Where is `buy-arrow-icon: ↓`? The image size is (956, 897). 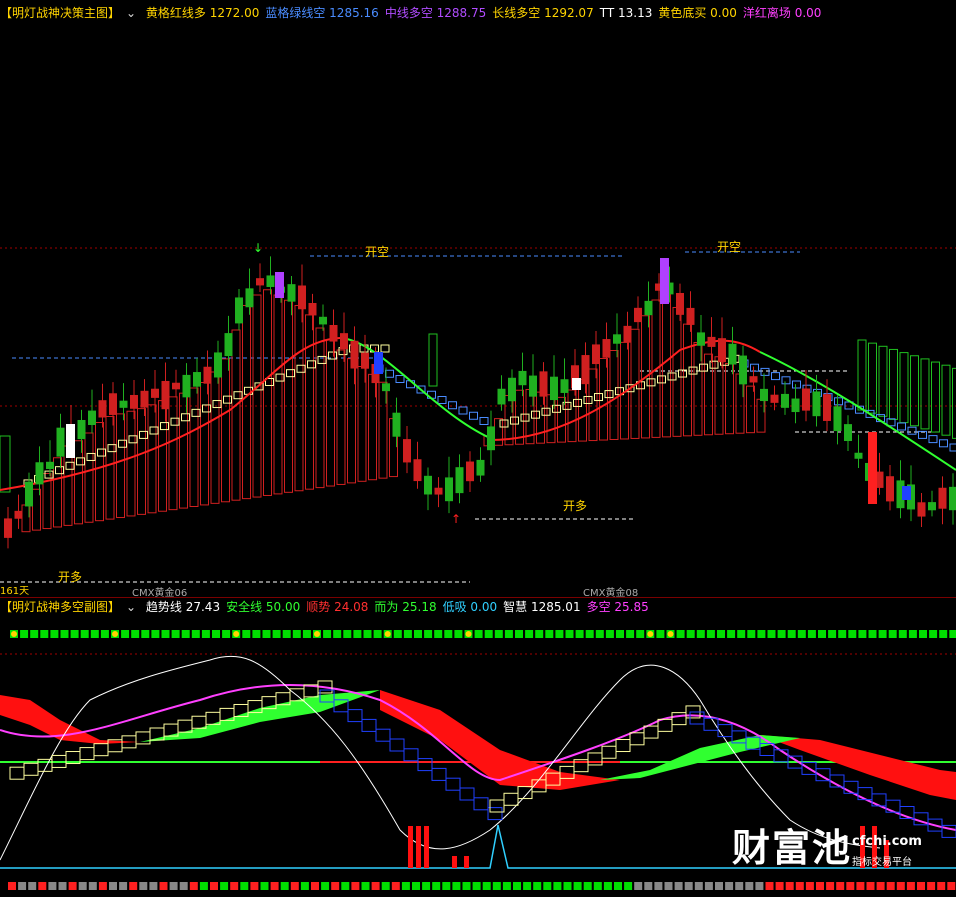
buy-arrow-icon: ↓ is located at coordinates (258, 248).